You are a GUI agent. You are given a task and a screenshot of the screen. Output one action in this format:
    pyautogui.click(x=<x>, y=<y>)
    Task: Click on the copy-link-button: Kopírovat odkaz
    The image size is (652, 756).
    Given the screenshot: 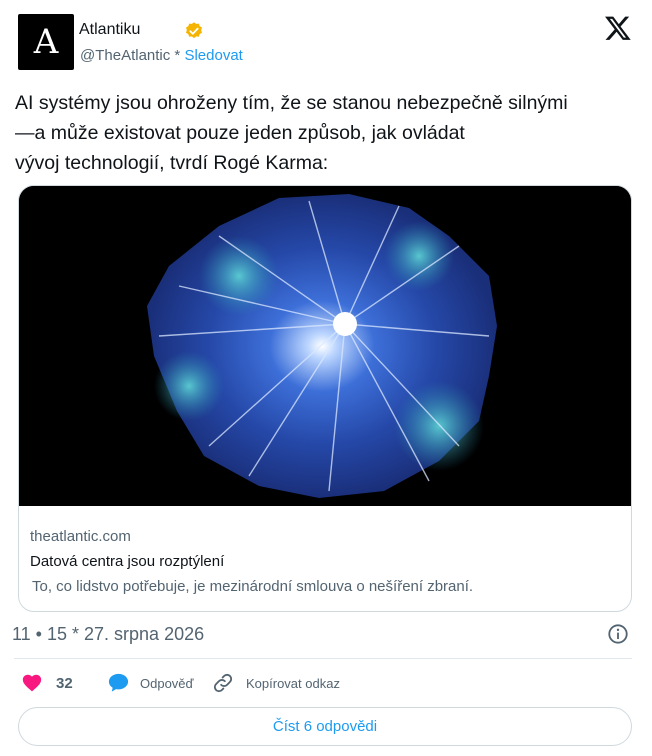 What is the action you would take?
    pyautogui.click(x=293, y=683)
    